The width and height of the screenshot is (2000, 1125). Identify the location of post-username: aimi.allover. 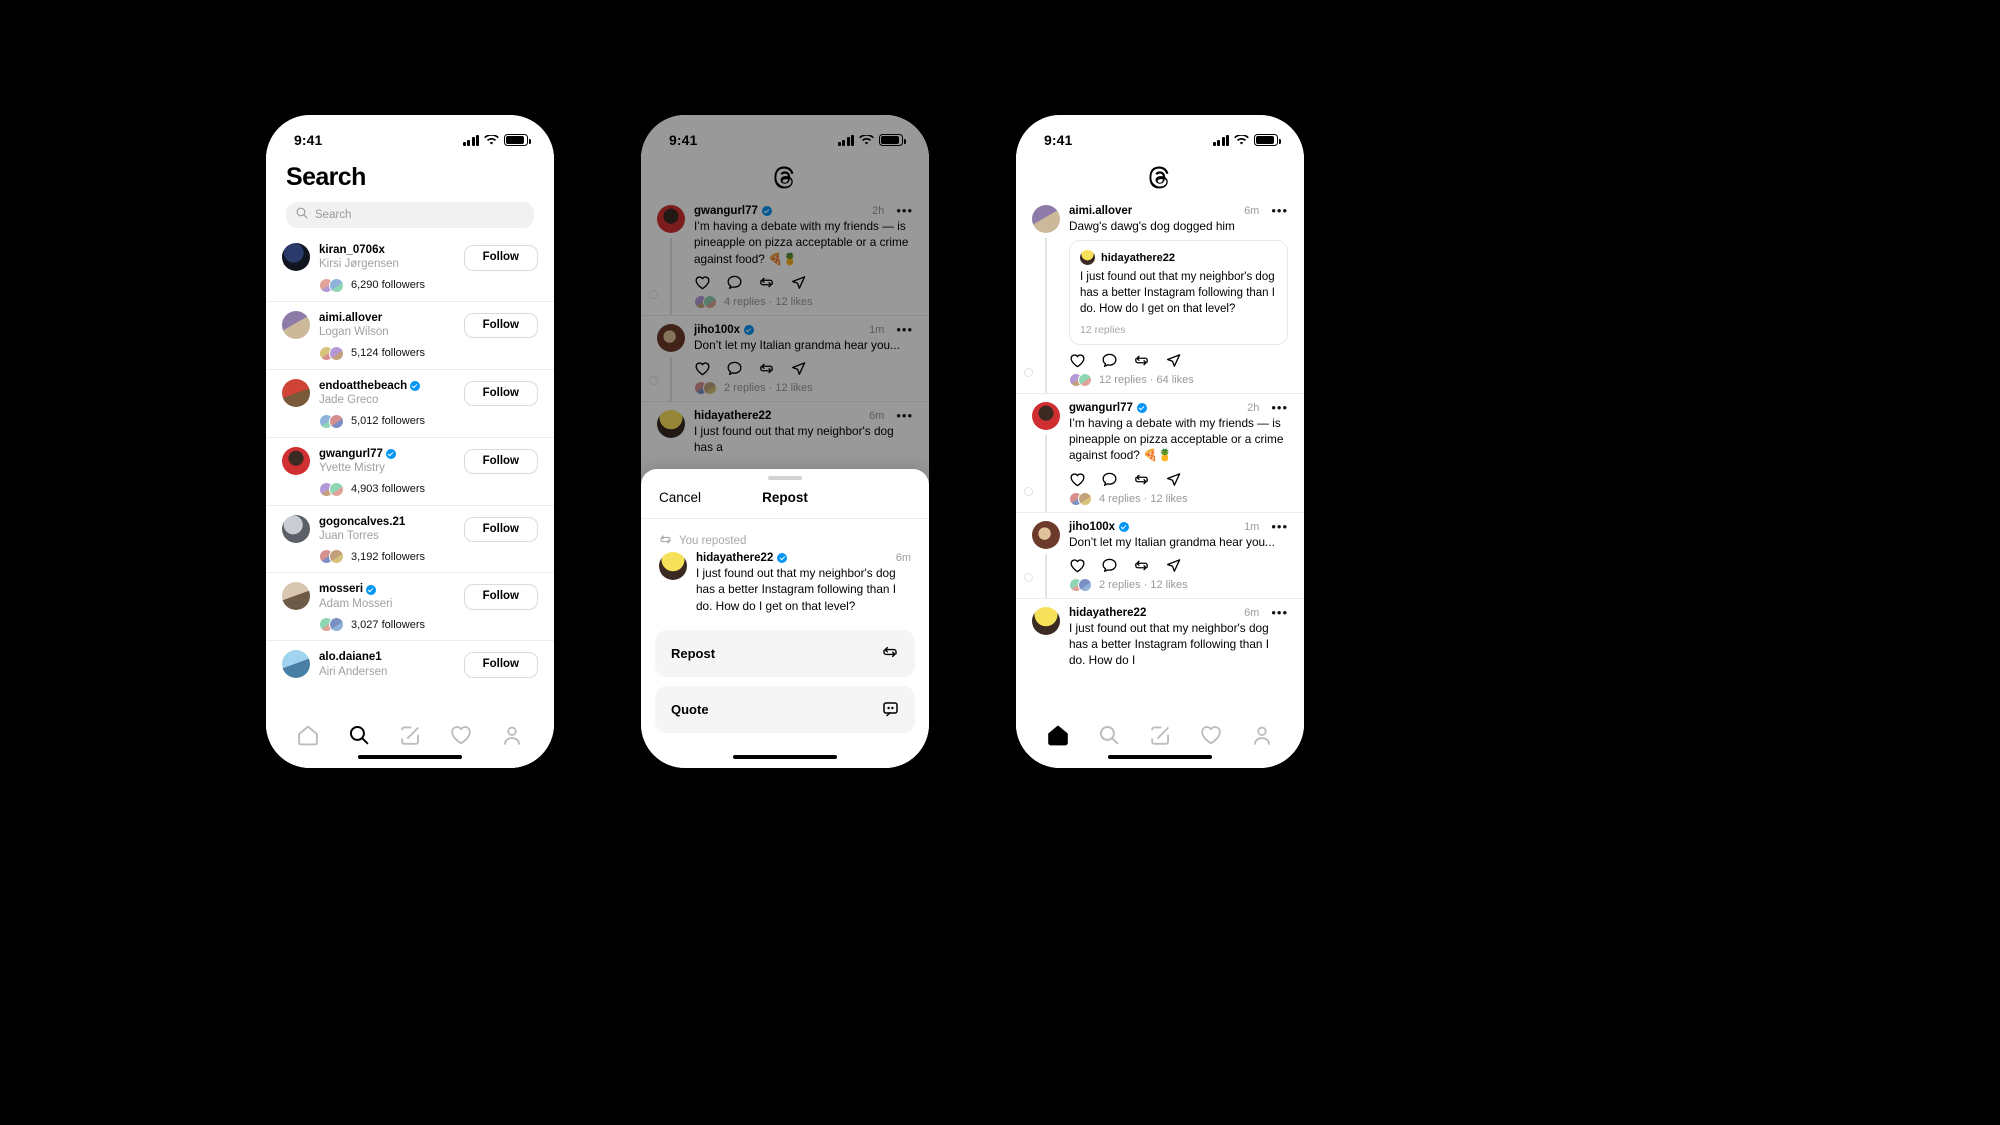
(1100, 211).